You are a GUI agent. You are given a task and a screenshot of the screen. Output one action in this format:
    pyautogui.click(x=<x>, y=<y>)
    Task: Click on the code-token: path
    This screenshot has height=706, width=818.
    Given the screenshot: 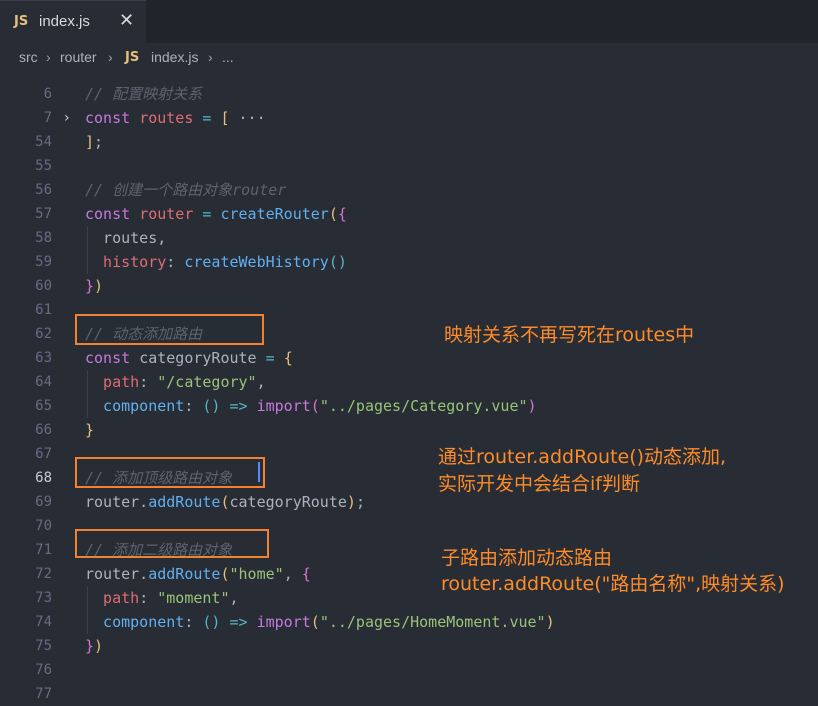 What is the action you would take?
    pyautogui.click(x=112, y=598)
    